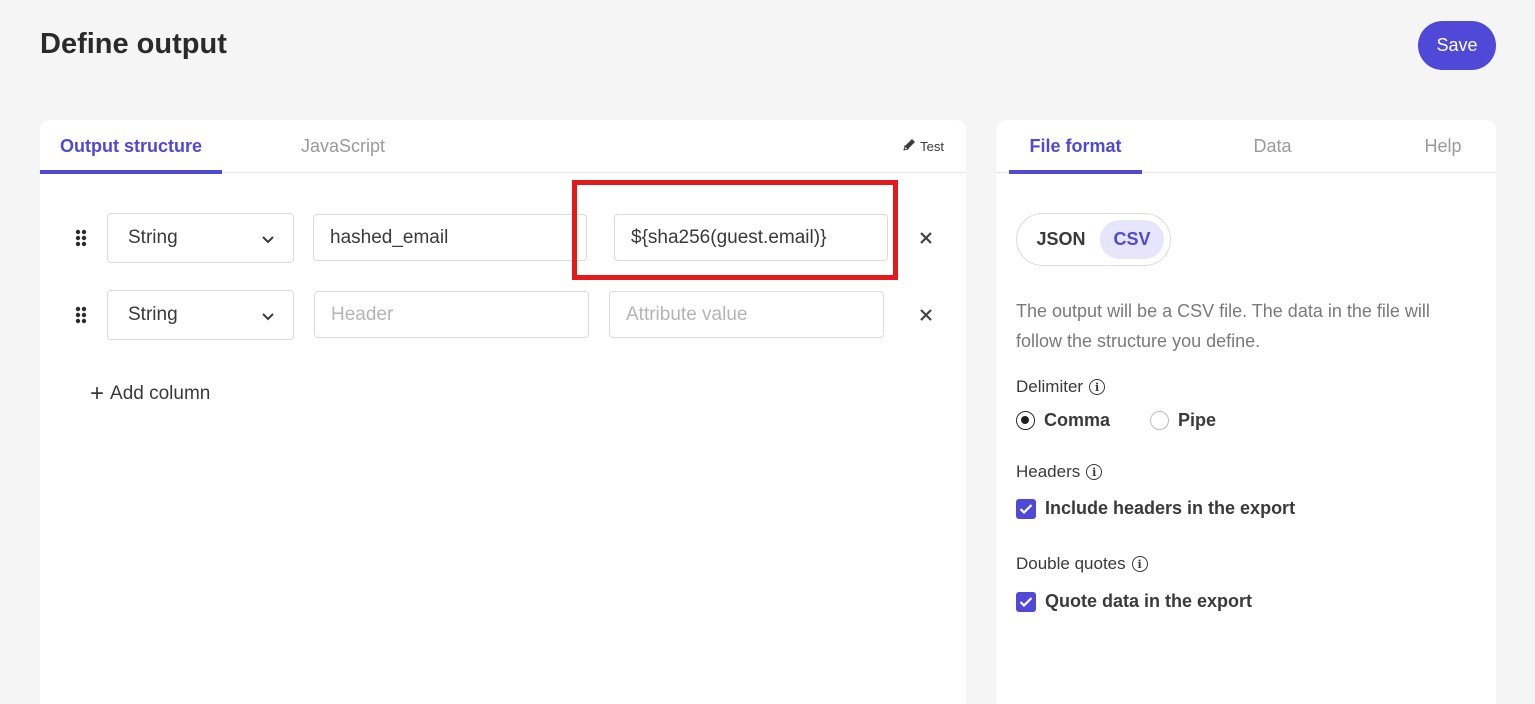 Image resolution: width=1535 pixels, height=704 pixels. What do you see at coordinates (1132, 239) in the screenshot?
I see `format-option-csv: CSV` at bounding box center [1132, 239].